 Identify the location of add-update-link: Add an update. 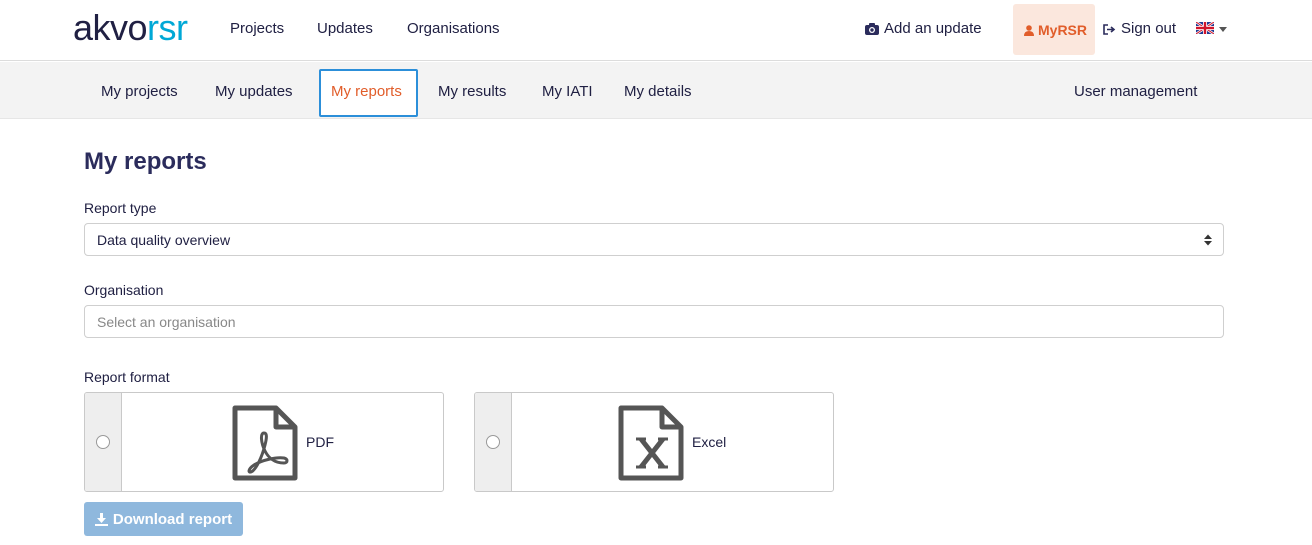
(923, 29).